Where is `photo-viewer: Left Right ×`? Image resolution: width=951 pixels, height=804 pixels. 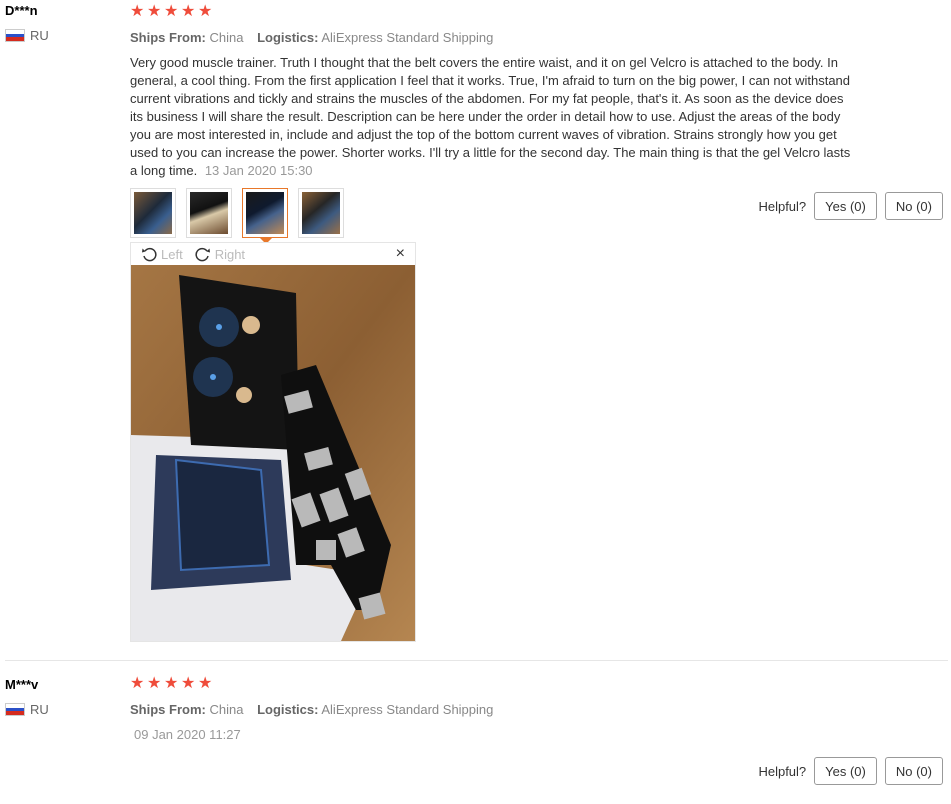 photo-viewer: Left Right × is located at coordinates (273, 442).